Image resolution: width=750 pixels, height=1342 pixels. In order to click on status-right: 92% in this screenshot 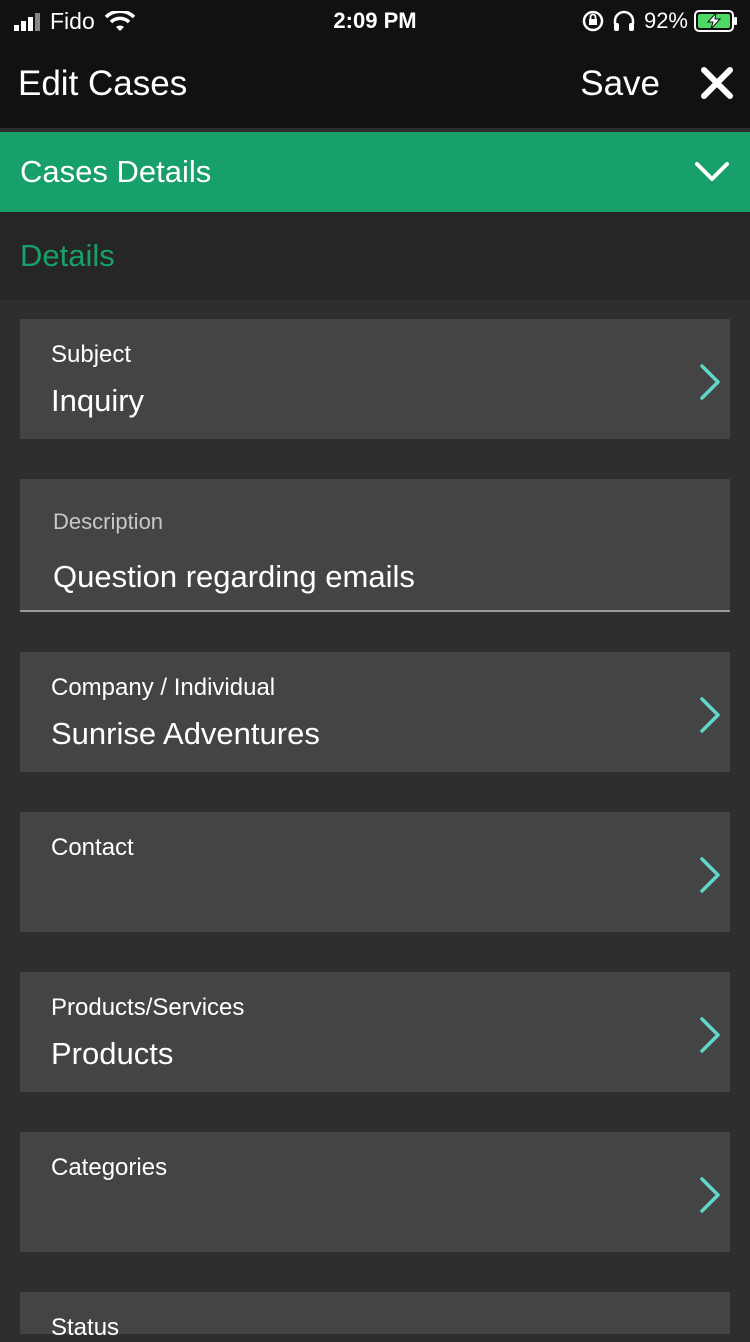, I will do `click(660, 21)`.